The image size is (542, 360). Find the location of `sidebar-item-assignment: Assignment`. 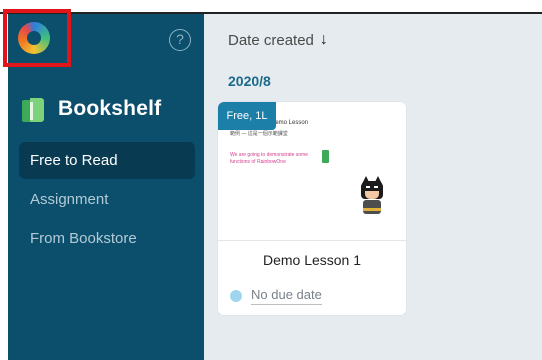

sidebar-item-assignment: Assignment is located at coordinates (107, 199).